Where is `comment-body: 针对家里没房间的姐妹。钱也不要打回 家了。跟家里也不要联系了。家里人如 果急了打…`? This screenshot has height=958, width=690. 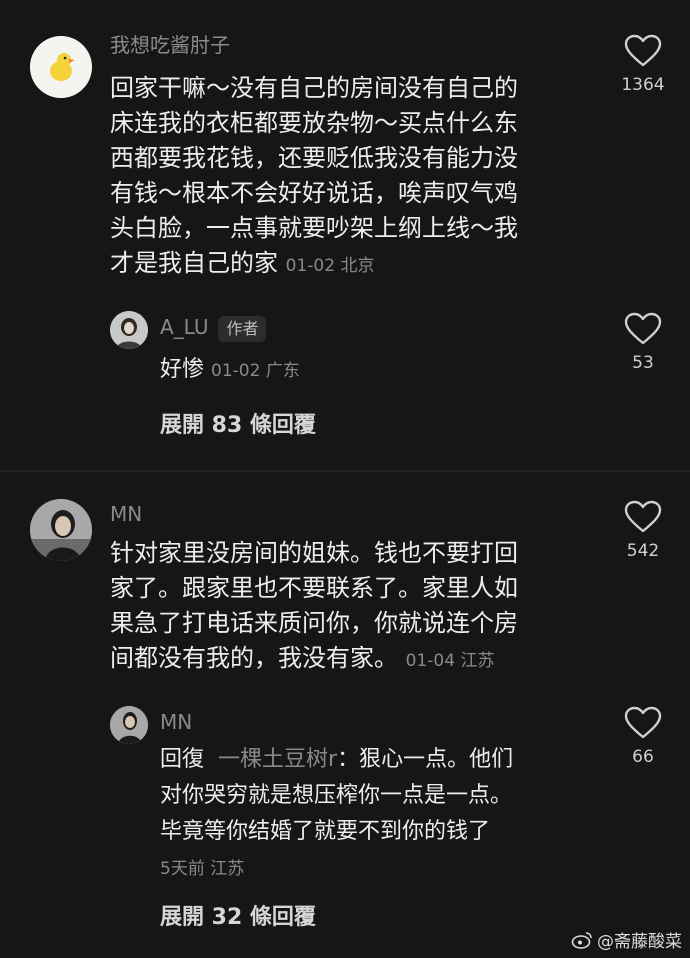
comment-body: 针对家里没房间的姐妹。钱也不要打回 家了。跟家里也不要联系了。家里人如 果急了打… is located at coordinates (345, 607).